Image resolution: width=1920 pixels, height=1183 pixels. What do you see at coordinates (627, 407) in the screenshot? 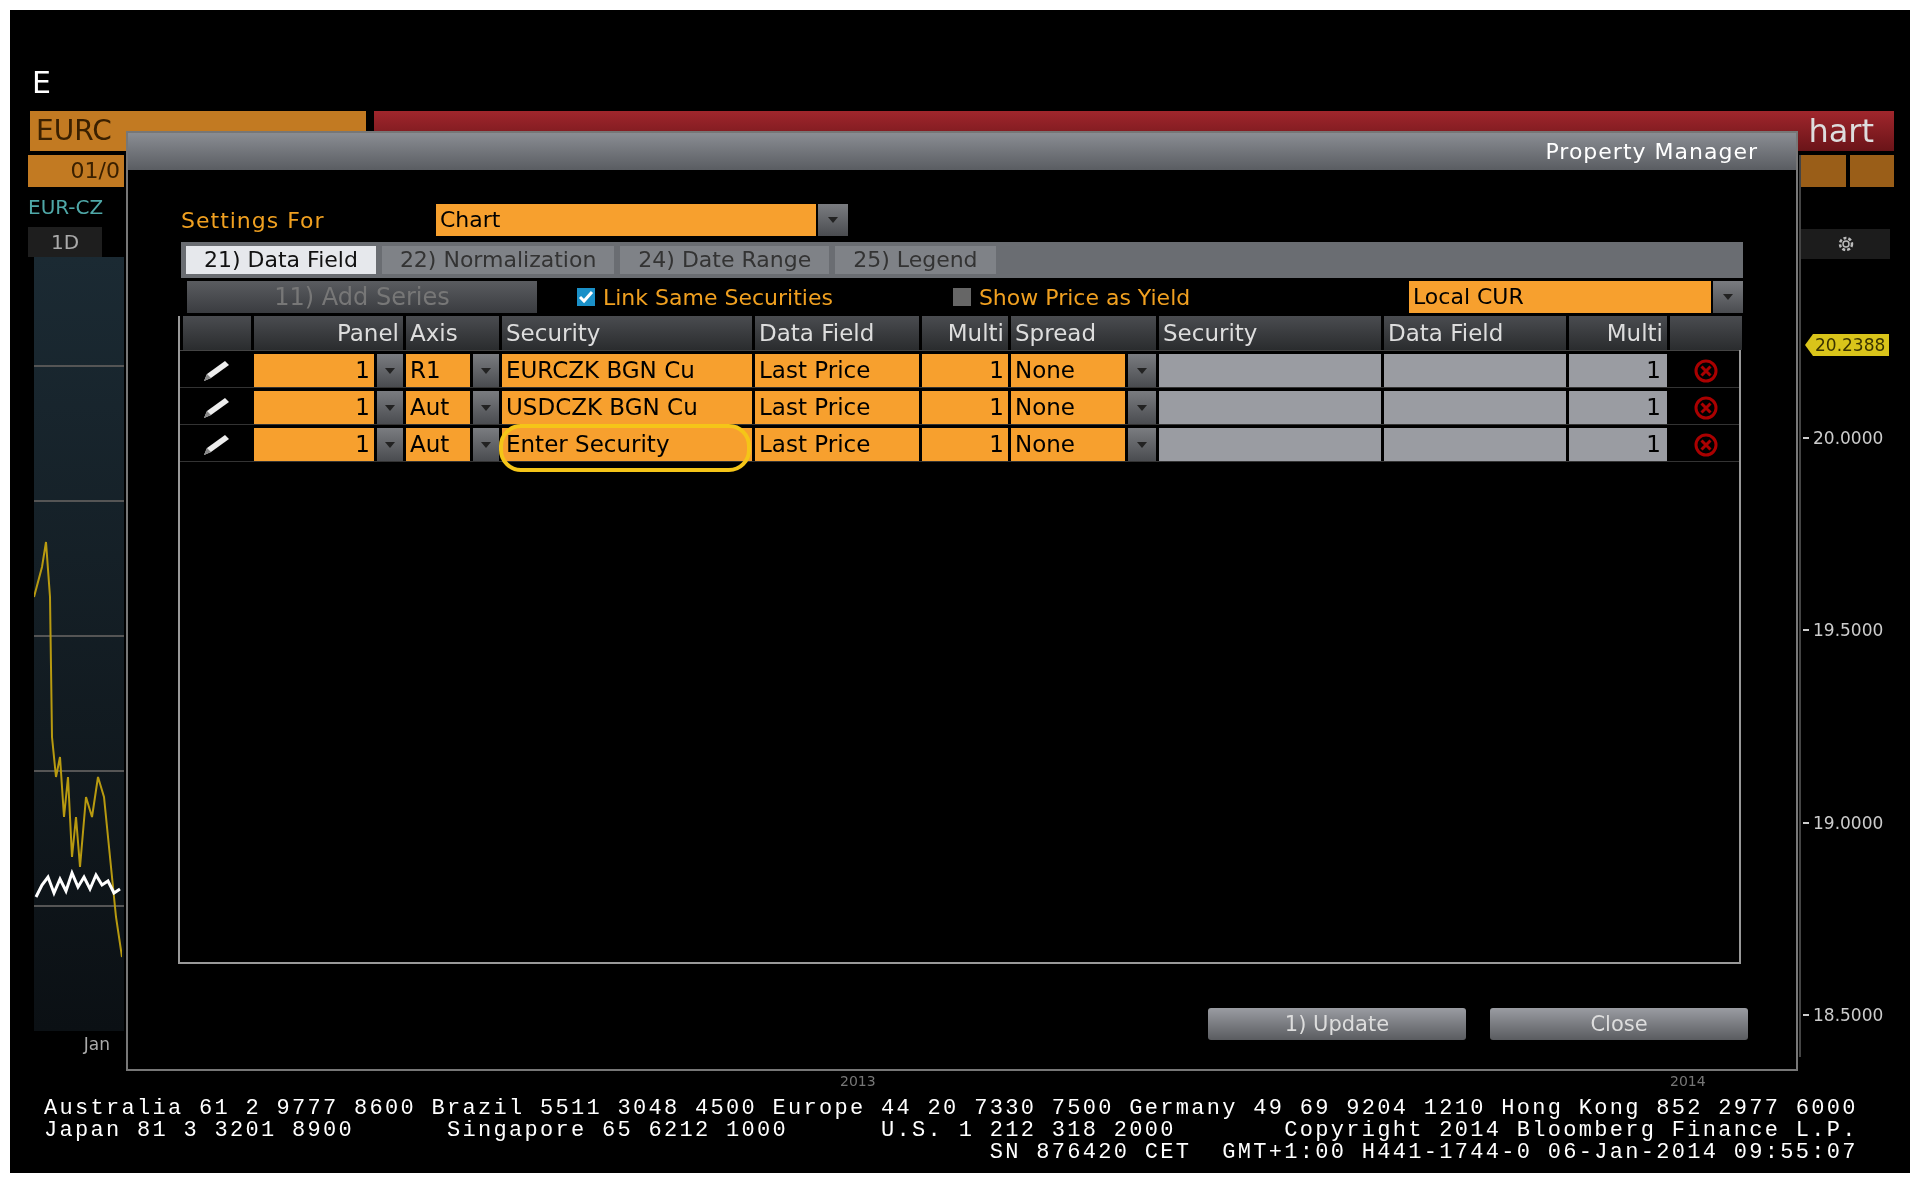
I see `security-field: USDCZK BGN Cu` at bounding box center [627, 407].